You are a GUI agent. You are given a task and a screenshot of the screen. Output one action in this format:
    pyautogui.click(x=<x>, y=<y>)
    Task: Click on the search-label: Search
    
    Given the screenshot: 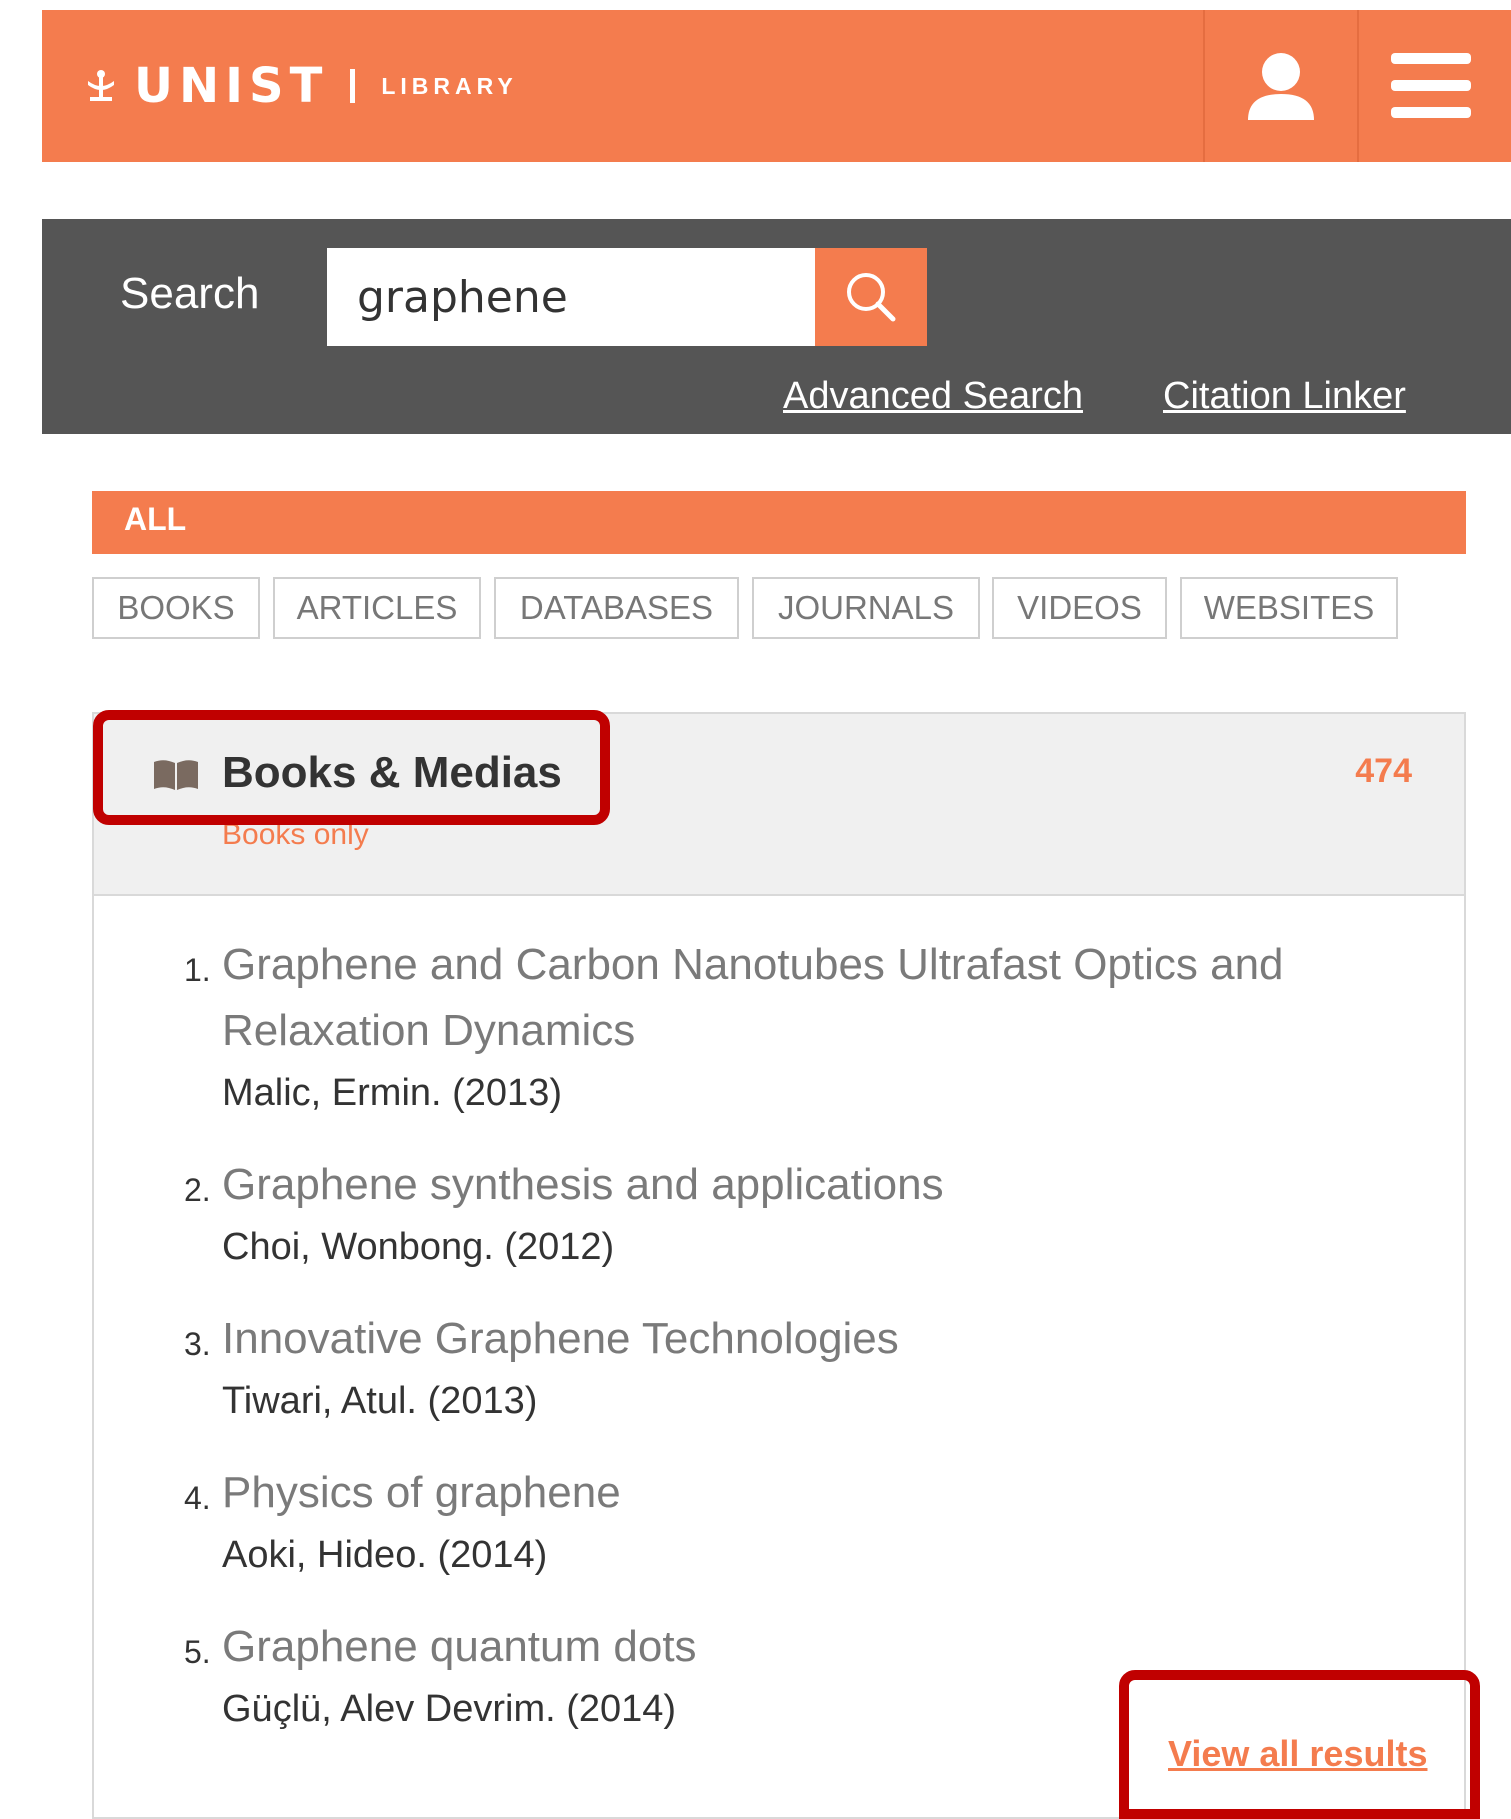 What is the action you would take?
    pyautogui.click(x=190, y=293)
    